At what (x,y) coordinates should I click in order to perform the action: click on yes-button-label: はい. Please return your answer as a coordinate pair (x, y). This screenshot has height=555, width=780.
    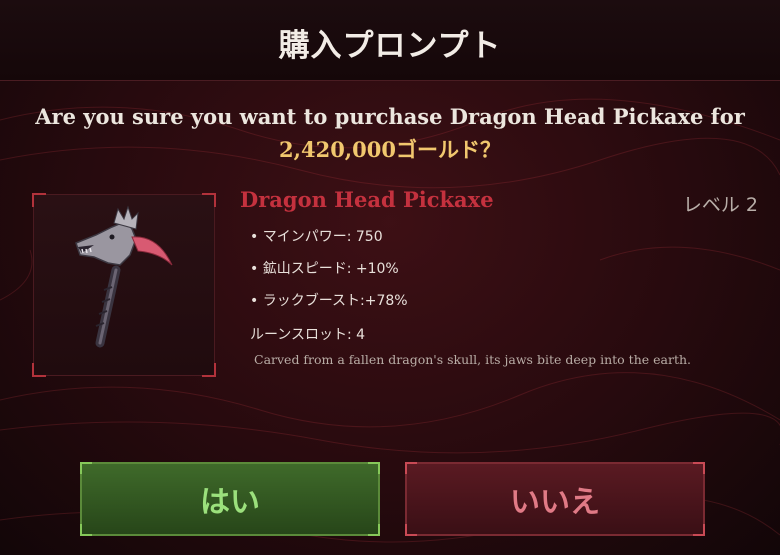
    Looking at the image, I should click on (230, 502).